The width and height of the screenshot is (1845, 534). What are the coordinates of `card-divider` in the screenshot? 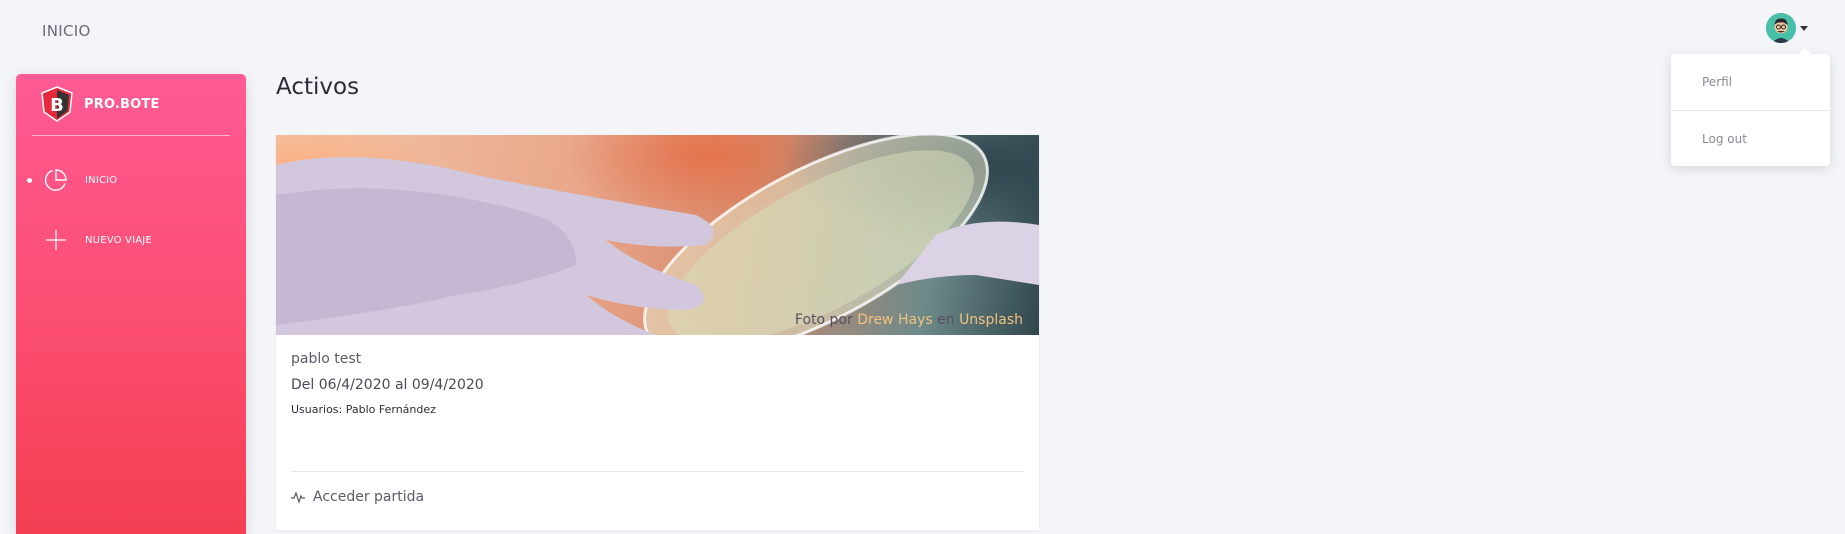 It's located at (657, 471).